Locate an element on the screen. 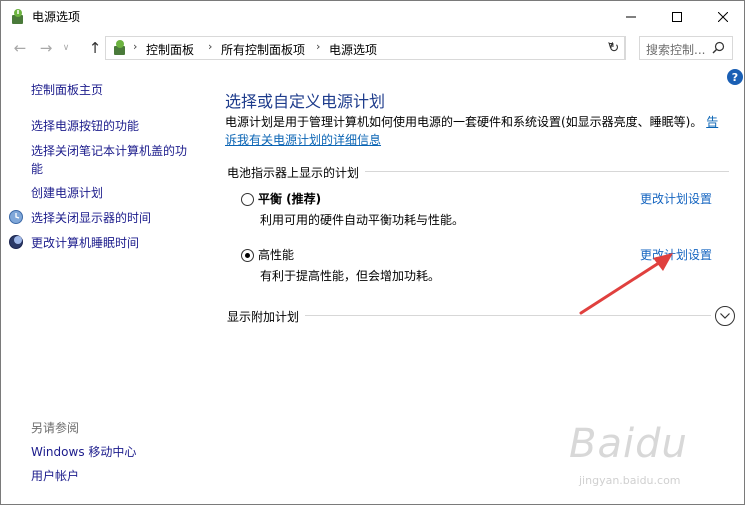 The width and height of the screenshot is (745, 505). help-icon: ? is located at coordinates (735, 77).